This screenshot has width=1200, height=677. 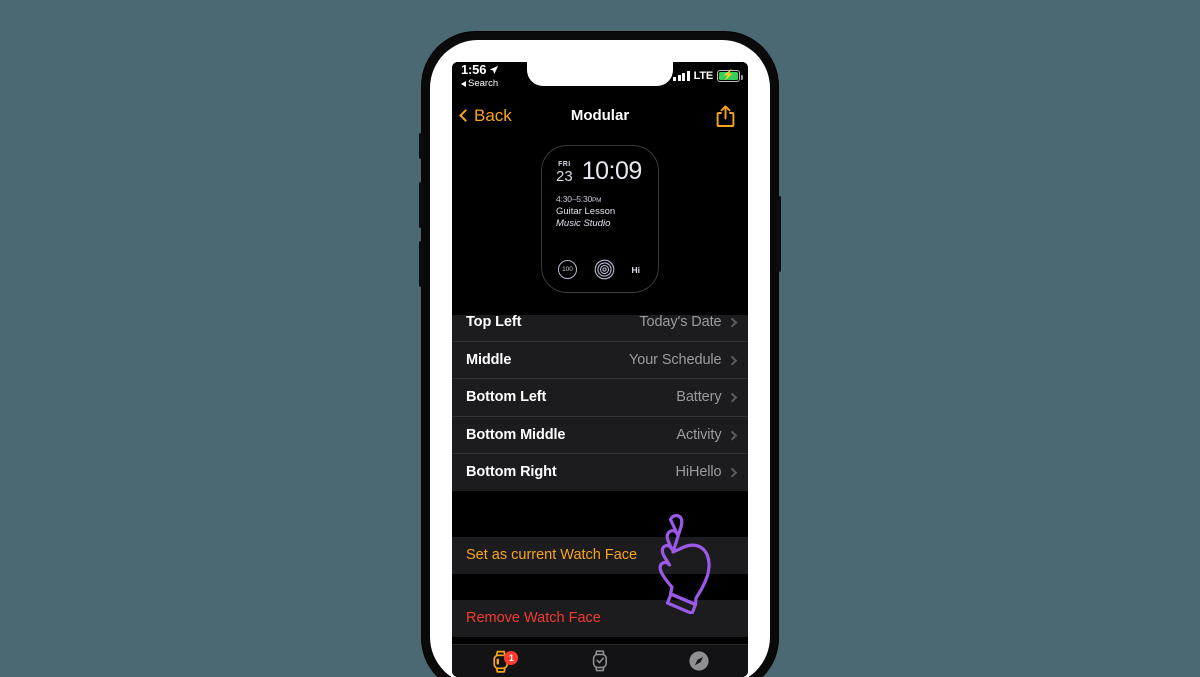 I want to click on battery-complication-label: 100, so click(x=567, y=269).